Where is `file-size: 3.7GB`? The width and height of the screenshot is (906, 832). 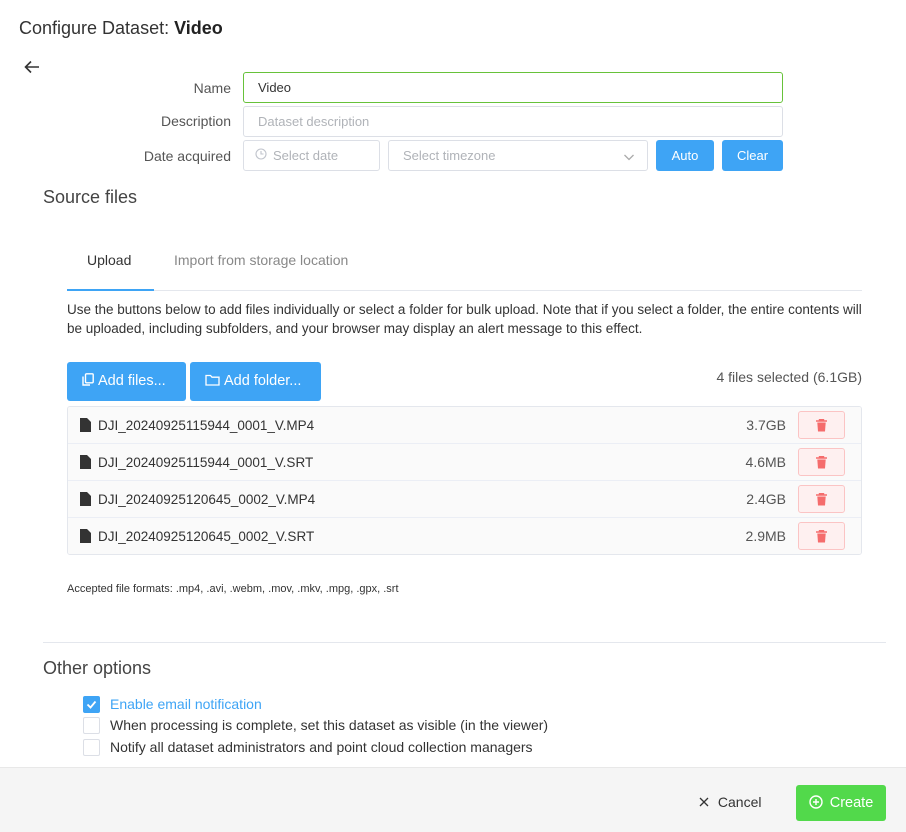
file-size: 3.7GB is located at coordinates (766, 425).